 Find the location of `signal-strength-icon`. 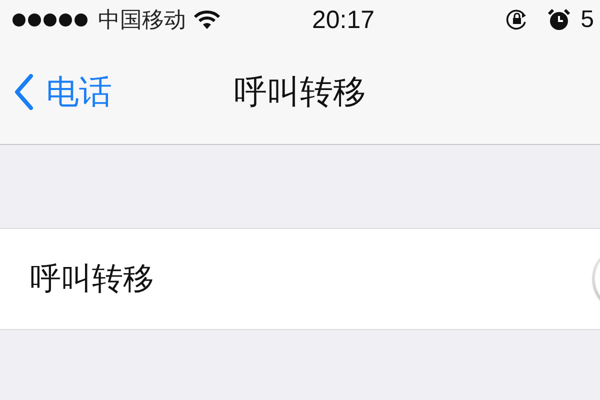

signal-strength-icon is located at coordinates (51, 20).